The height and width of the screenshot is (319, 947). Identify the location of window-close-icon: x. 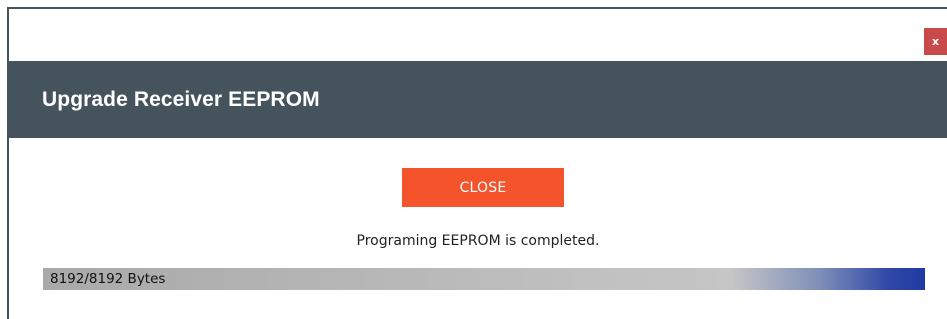
(935, 41).